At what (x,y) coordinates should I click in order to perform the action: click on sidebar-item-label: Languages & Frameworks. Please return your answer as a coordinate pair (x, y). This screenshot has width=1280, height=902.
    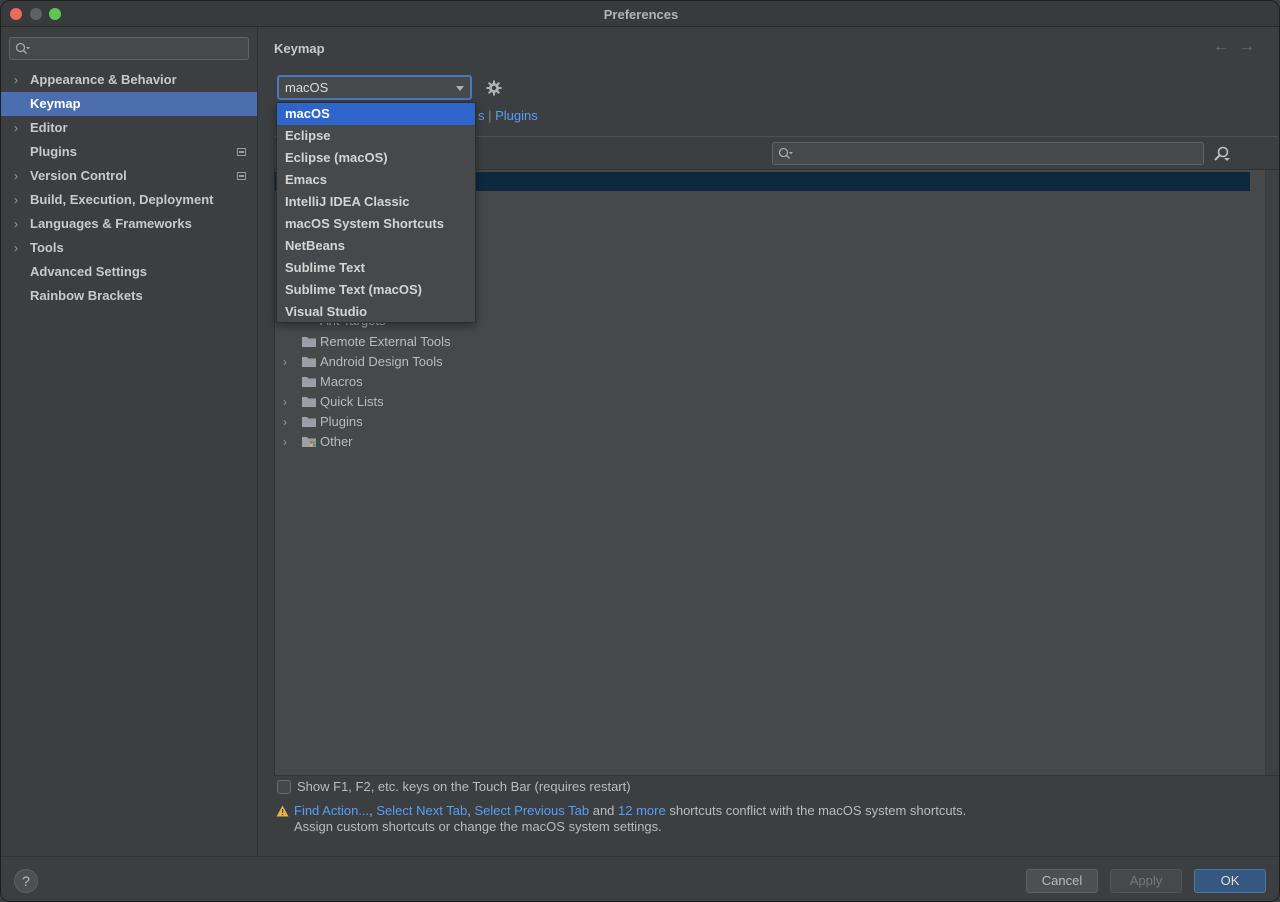
    Looking at the image, I should click on (111, 223).